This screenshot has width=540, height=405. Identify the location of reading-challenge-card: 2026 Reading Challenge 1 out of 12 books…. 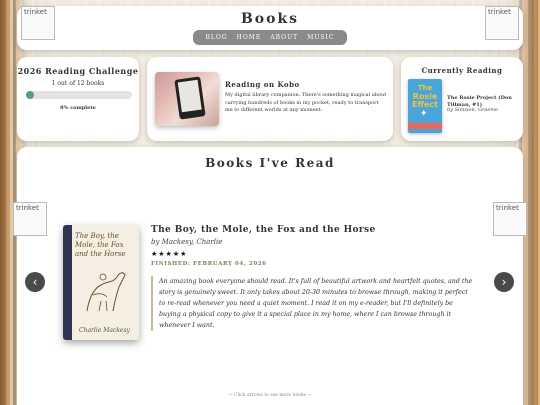
(78, 99).